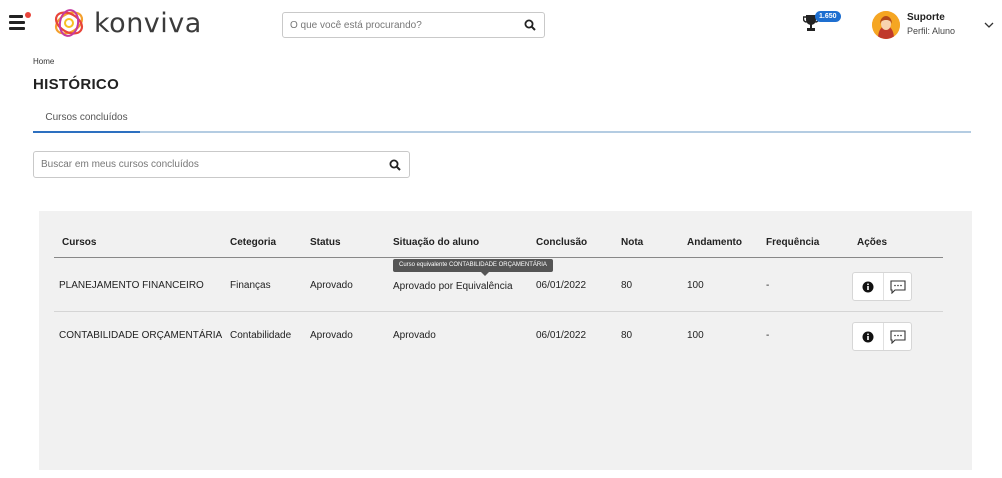 The height and width of the screenshot is (478, 1002). Describe the element at coordinates (253, 242) in the screenshot. I see `col-header-category: Cetegoria` at that location.